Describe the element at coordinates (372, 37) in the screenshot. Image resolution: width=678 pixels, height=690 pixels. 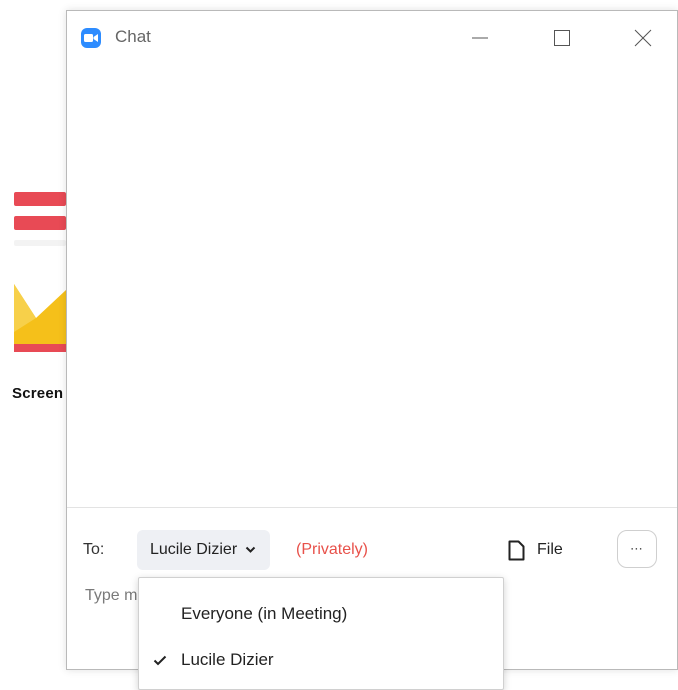
I see `title-bar: Chat` at that location.